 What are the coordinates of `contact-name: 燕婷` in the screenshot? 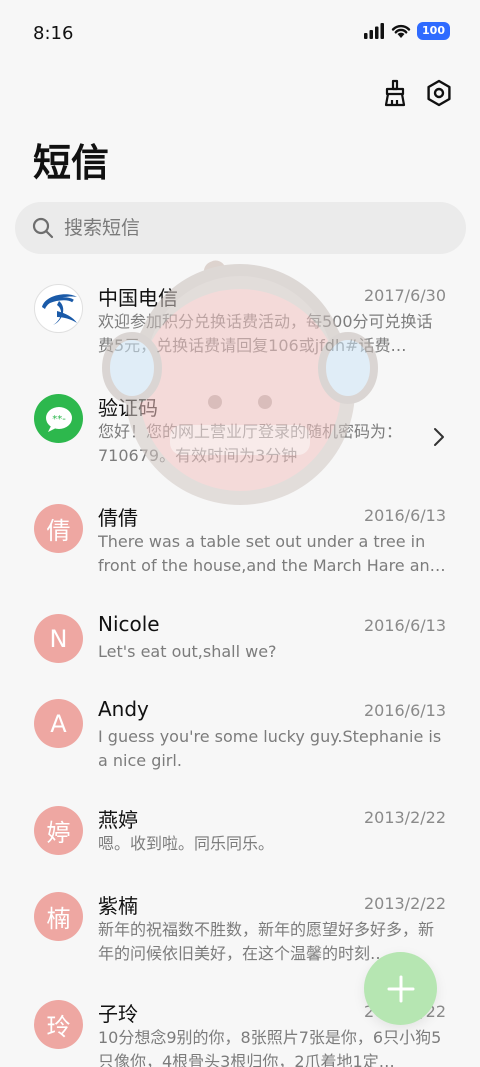 It's located at (118, 820).